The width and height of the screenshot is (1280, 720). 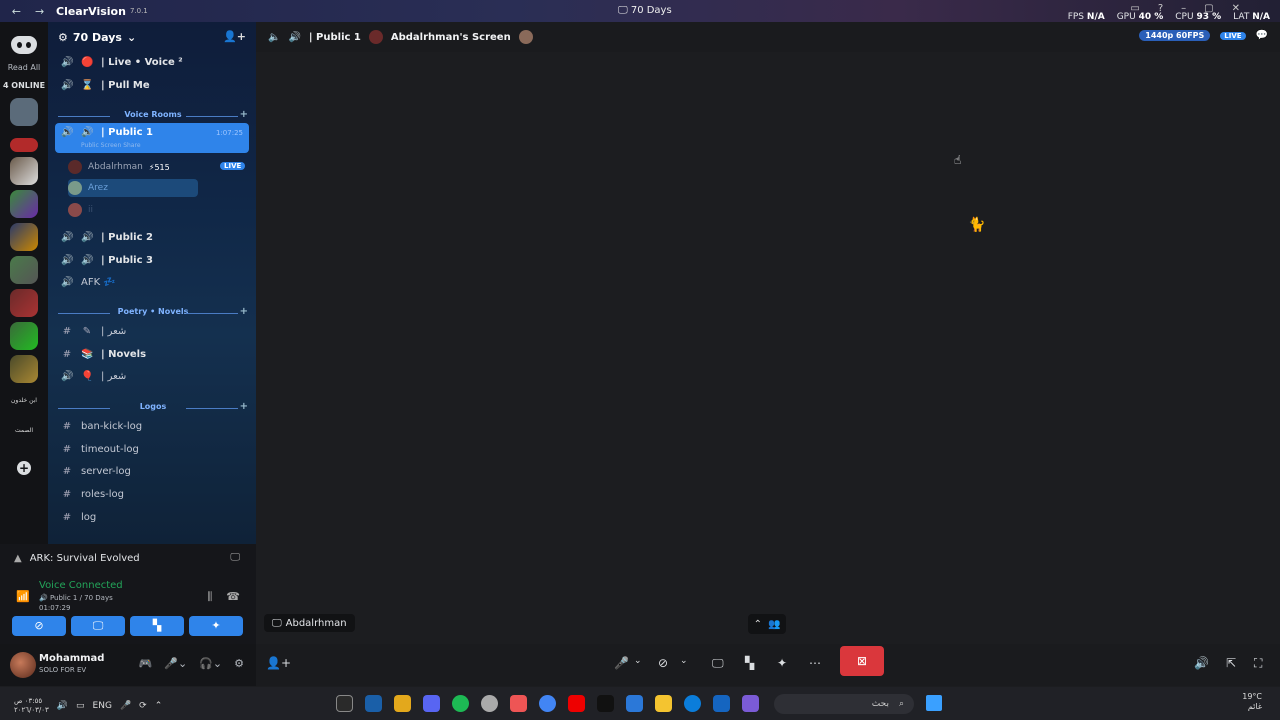 What do you see at coordinates (128, 558) in the screenshot?
I see `activity-panel: ▲ ARK: Survival Evolved 🖵` at bounding box center [128, 558].